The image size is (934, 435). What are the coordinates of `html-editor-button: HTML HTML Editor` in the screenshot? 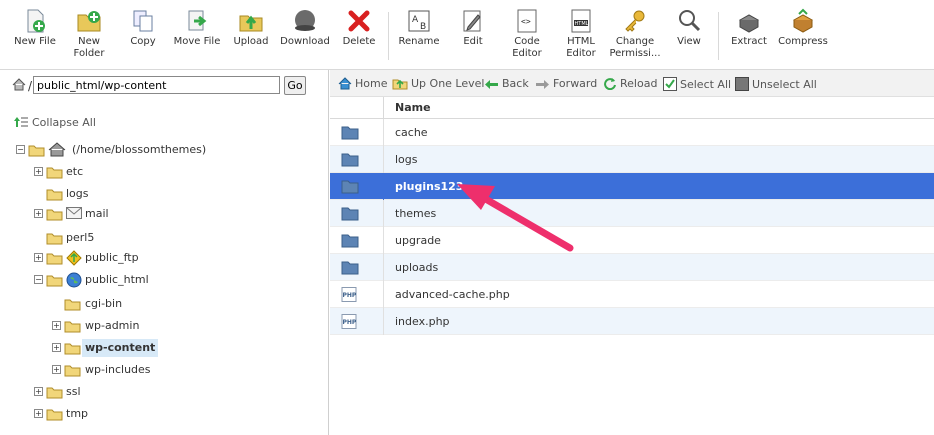 It's located at (581, 34).